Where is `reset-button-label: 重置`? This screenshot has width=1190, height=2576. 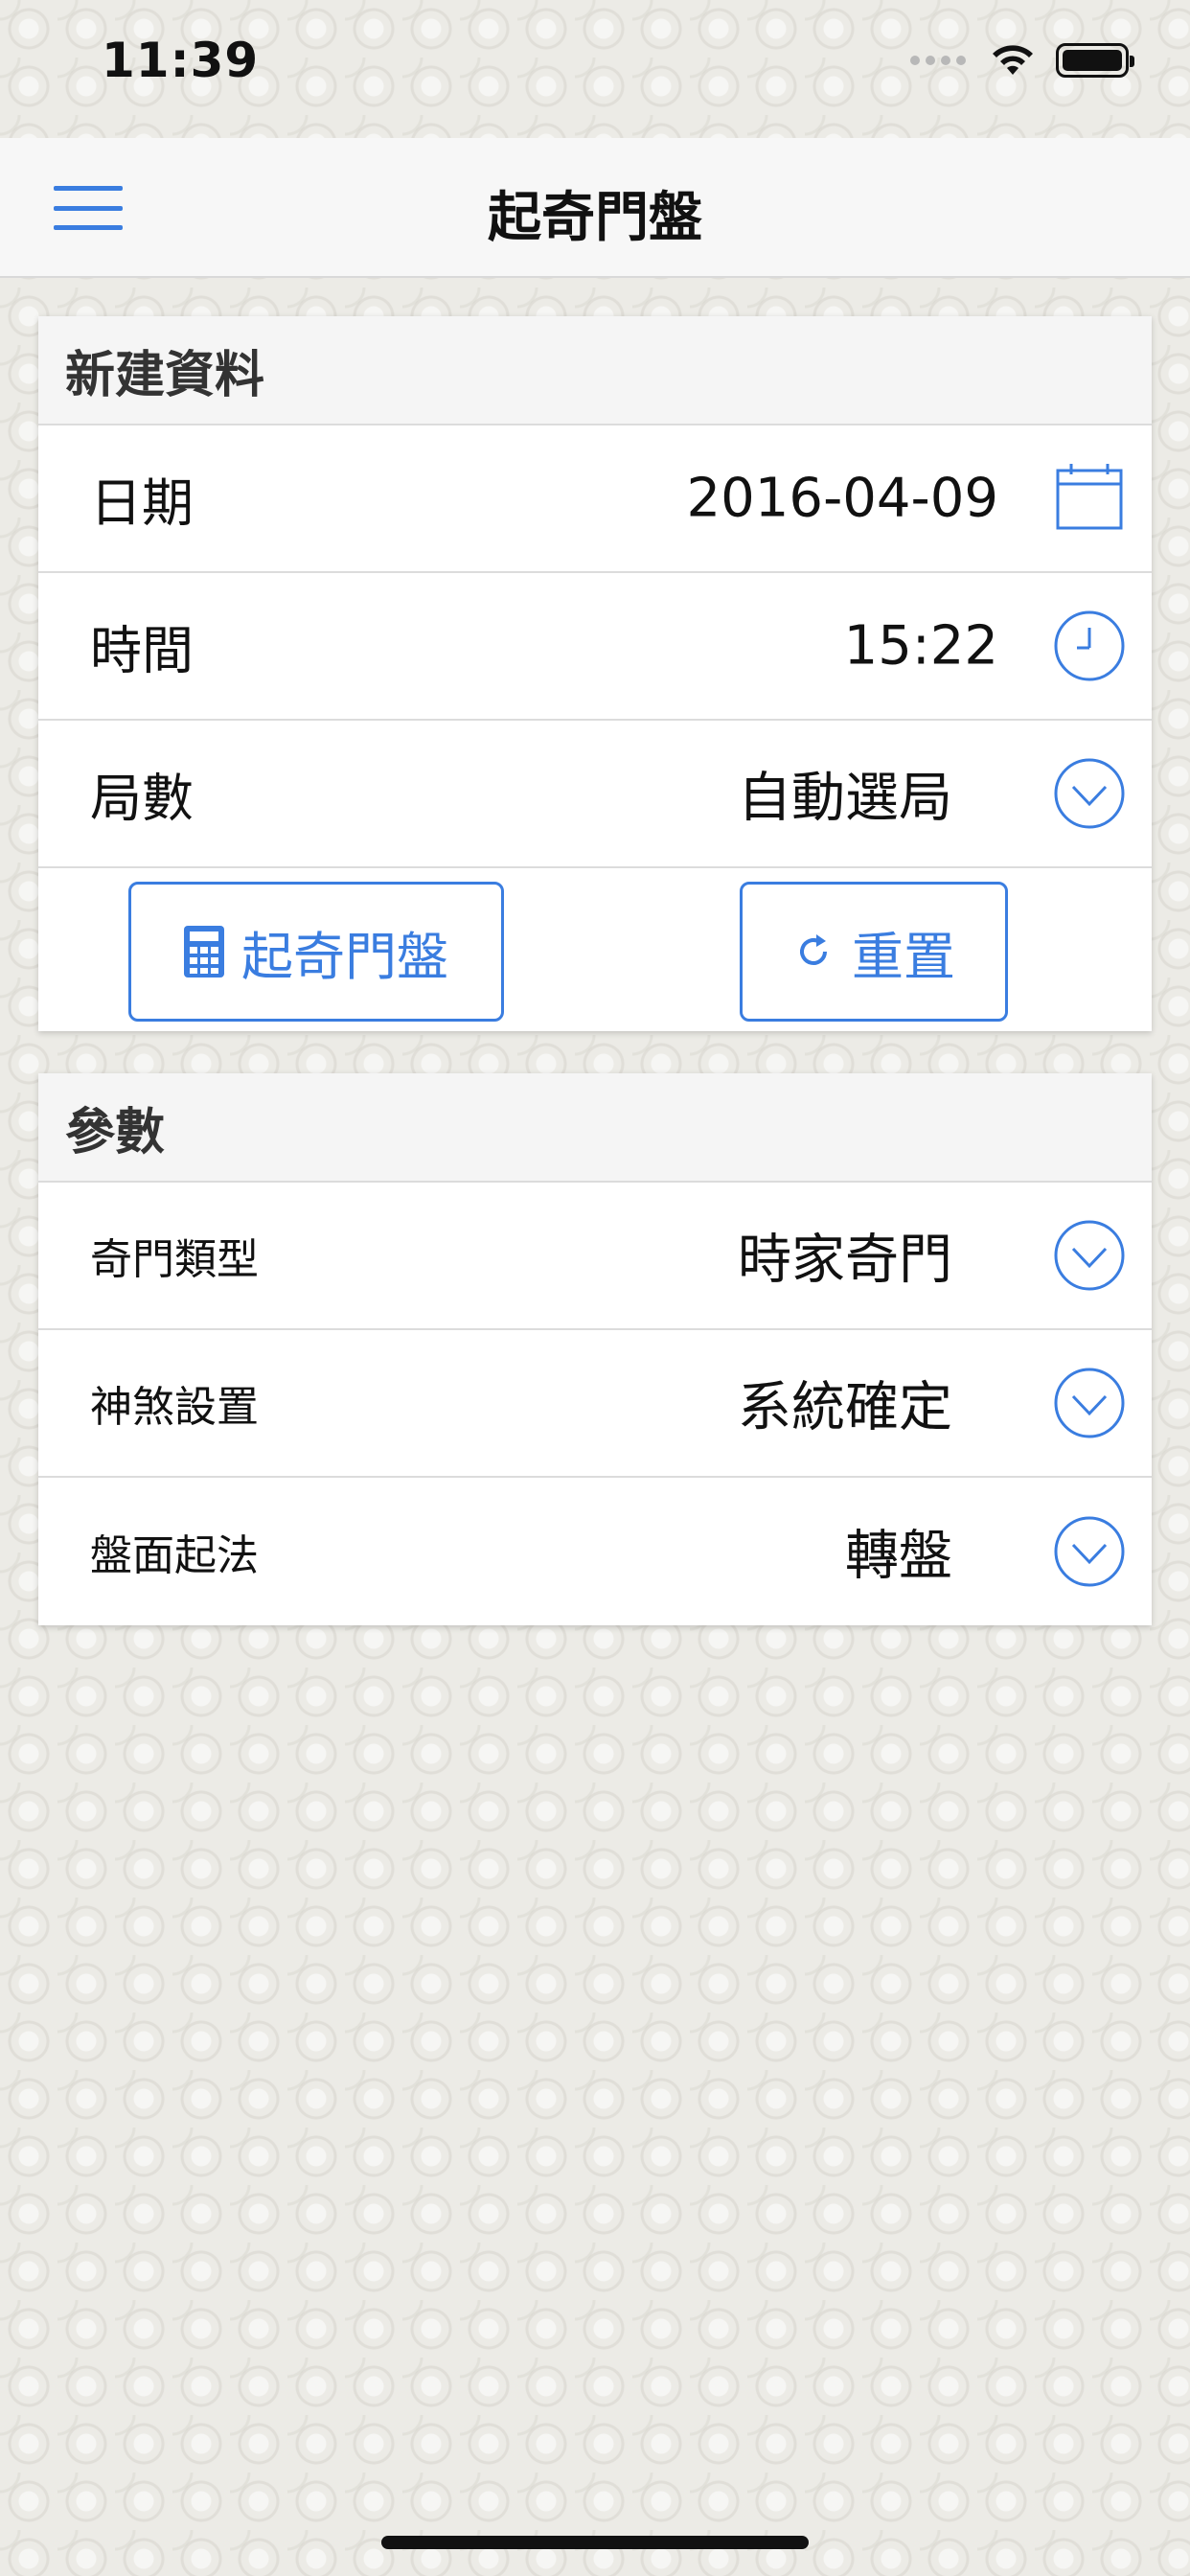 reset-button-label: 重置 is located at coordinates (904, 956).